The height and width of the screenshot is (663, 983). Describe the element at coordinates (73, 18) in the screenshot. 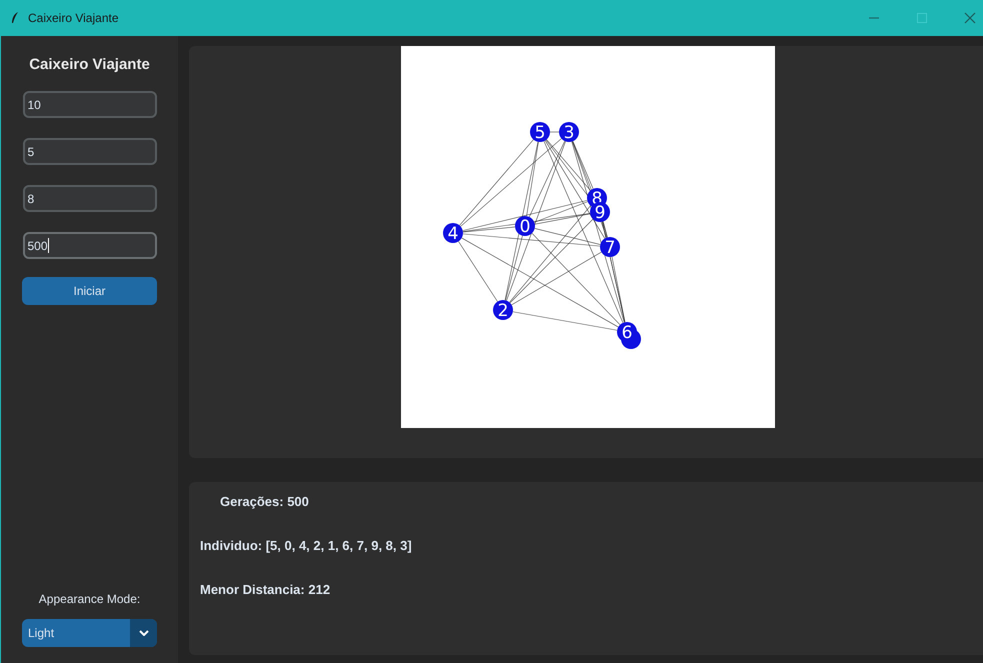

I see `window-title: Caixeiro Viajante` at that location.